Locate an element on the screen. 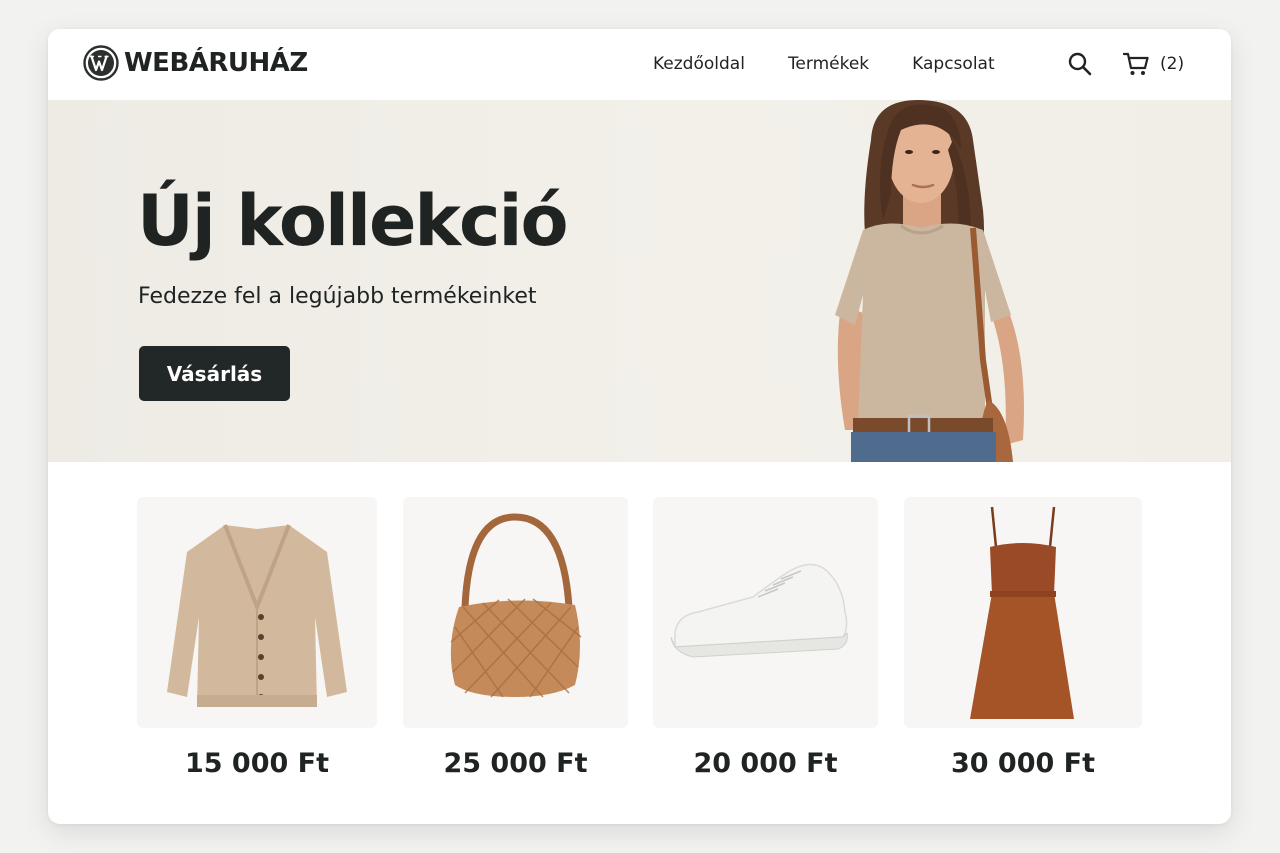 This screenshot has width=1280, height=853. product-price: 30 000 Ft is located at coordinates (1023, 763).